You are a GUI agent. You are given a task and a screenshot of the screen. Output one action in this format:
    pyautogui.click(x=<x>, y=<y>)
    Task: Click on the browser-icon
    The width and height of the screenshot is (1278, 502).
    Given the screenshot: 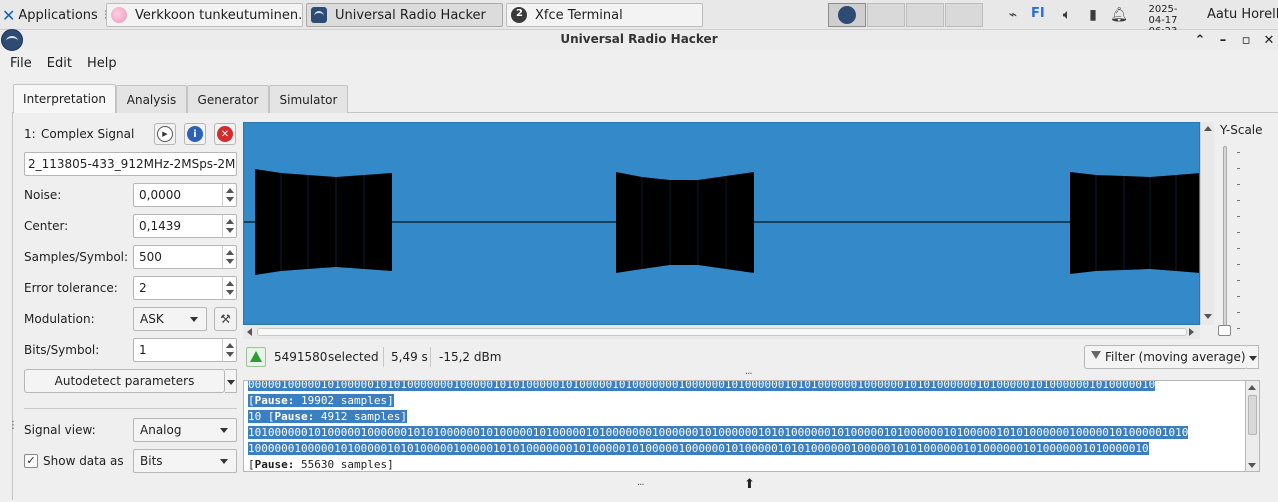 What is the action you would take?
    pyautogui.click(x=119, y=15)
    